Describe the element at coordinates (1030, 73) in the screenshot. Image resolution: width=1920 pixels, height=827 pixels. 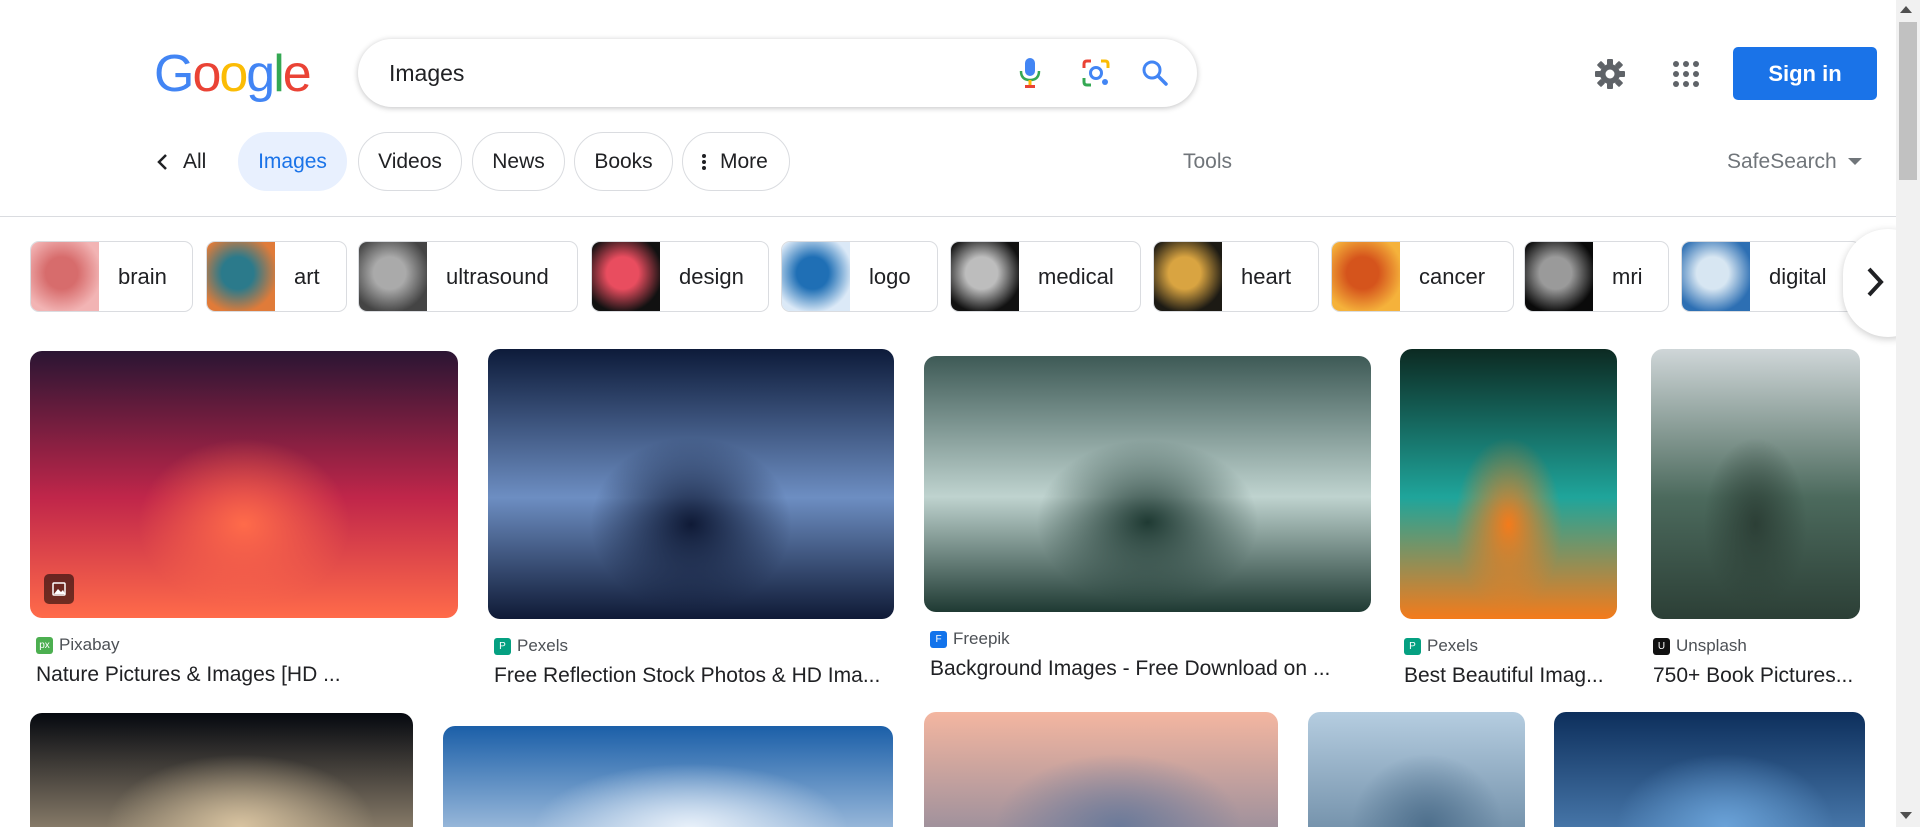
I see `microphone-icon` at that location.